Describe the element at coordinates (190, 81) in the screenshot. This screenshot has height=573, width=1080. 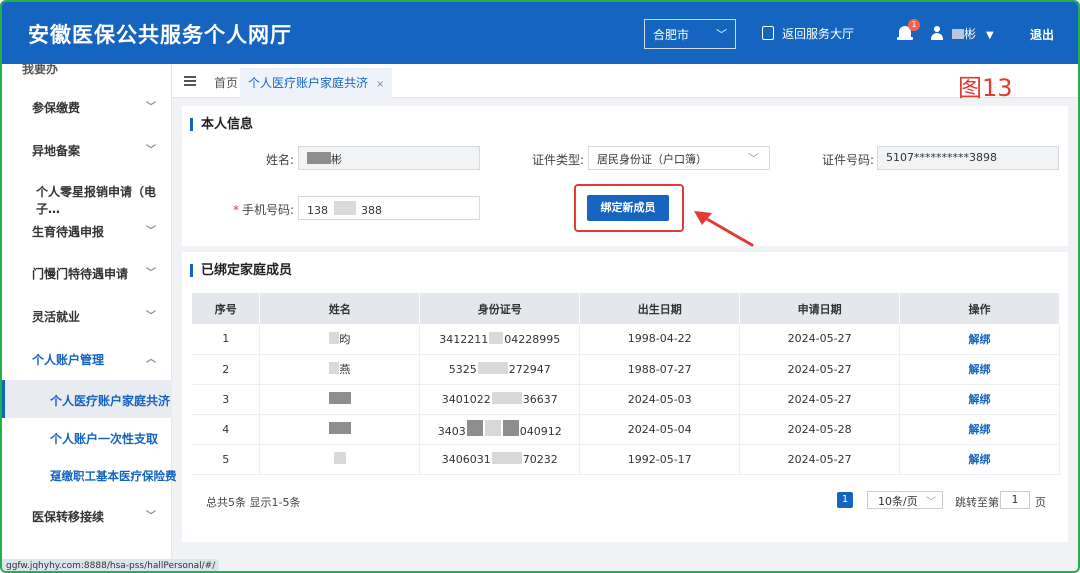
I see `menu-toggle-icon` at that location.